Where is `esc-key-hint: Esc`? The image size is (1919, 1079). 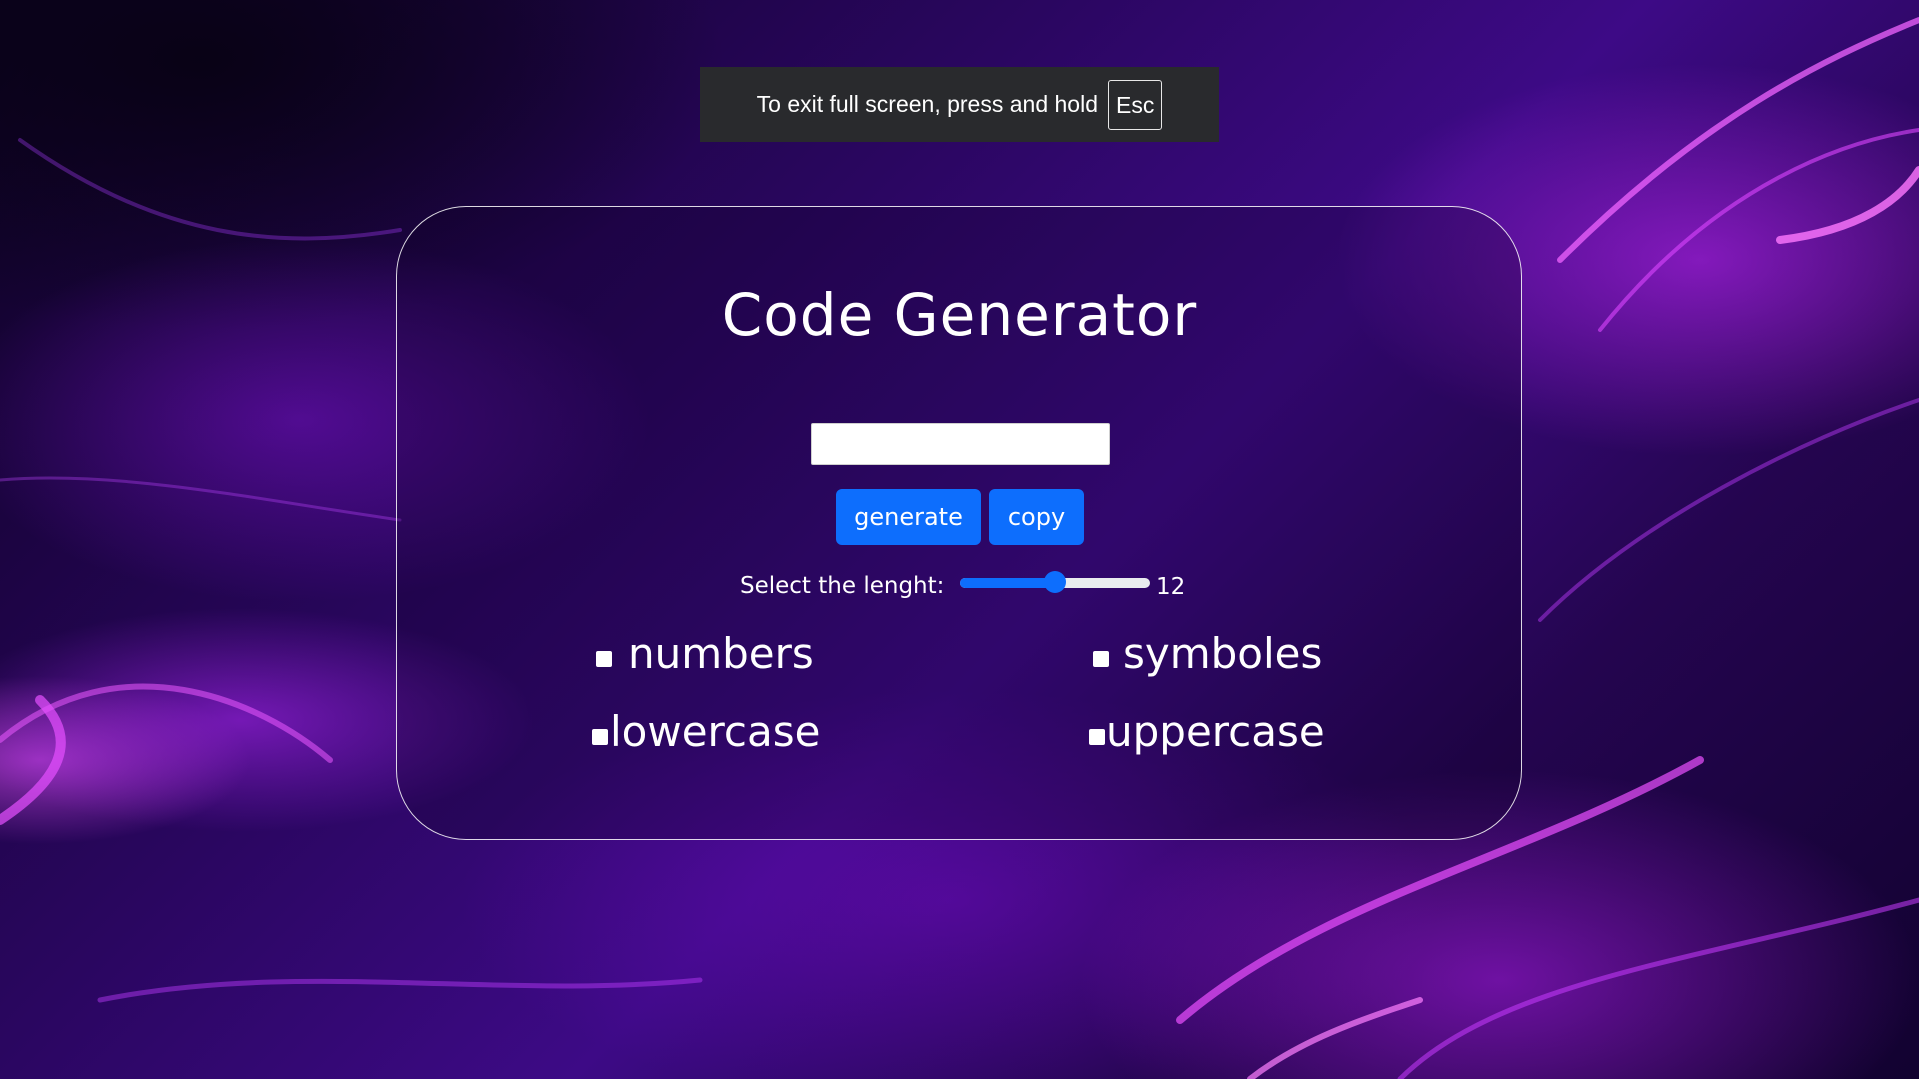
esc-key-hint: Esc is located at coordinates (1135, 104).